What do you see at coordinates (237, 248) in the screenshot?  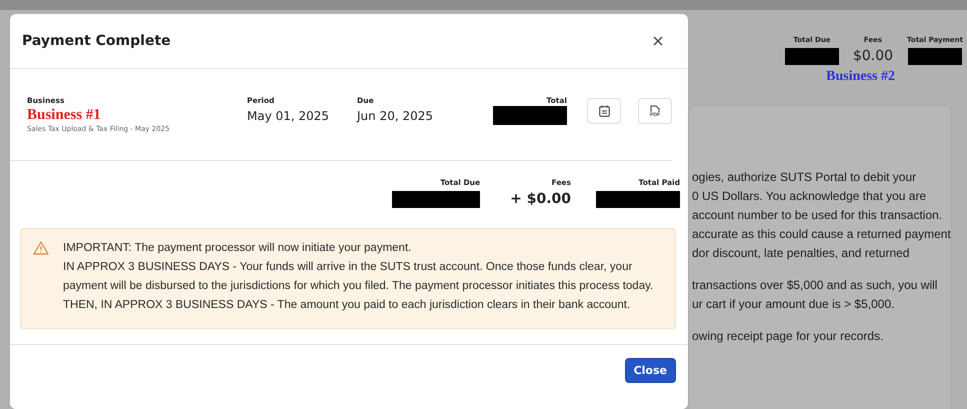 I see `notice-text: IMPORTANT: The payment processor will now initiate your payment.` at bounding box center [237, 248].